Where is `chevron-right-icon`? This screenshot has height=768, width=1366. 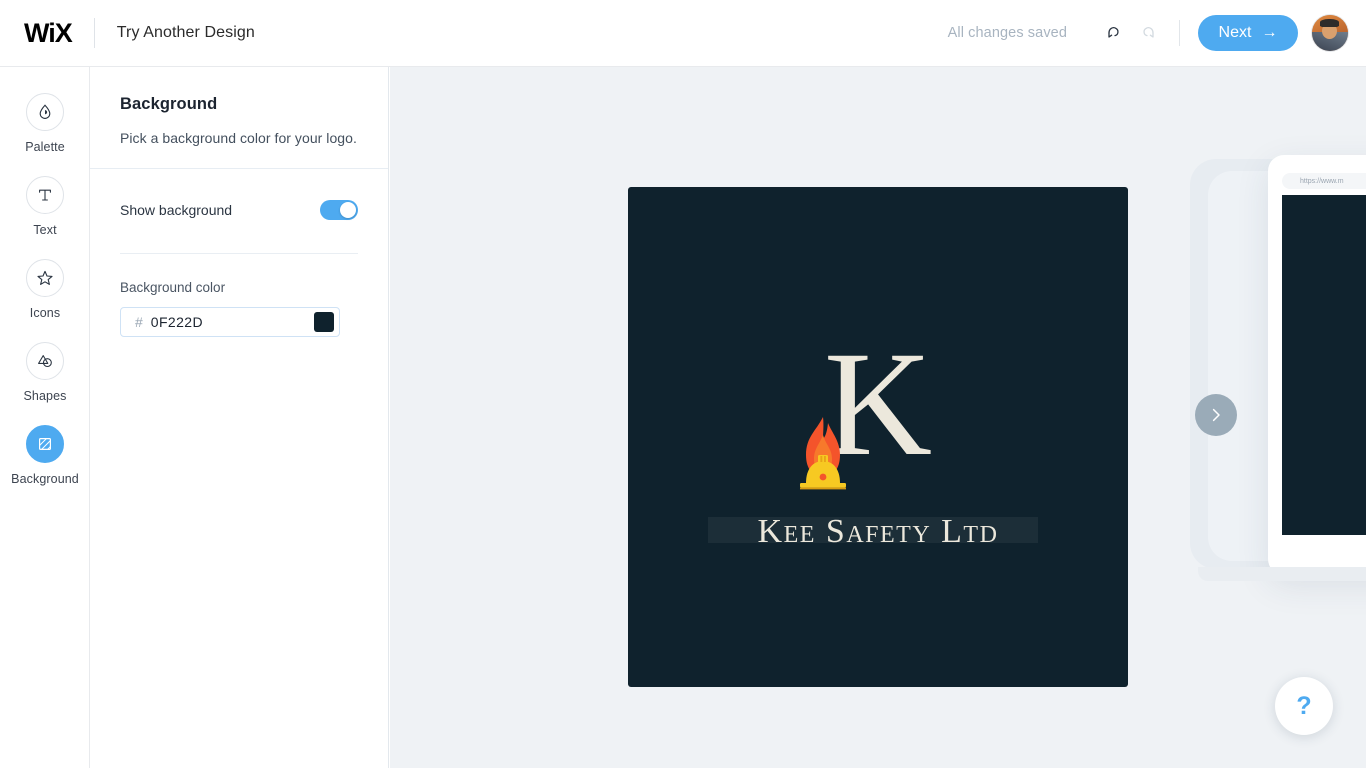 chevron-right-icon is located at coordinates (1216, 415).